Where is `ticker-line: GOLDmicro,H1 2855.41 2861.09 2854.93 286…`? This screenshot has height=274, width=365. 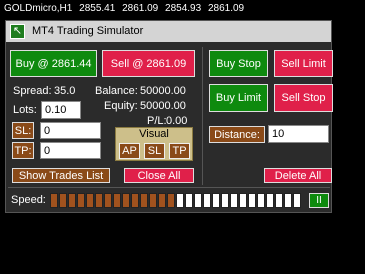 ticker-line: GOLDmicro,H1 2855.41 2861.09 2854.93 286… is located at coordinates (126, 8).